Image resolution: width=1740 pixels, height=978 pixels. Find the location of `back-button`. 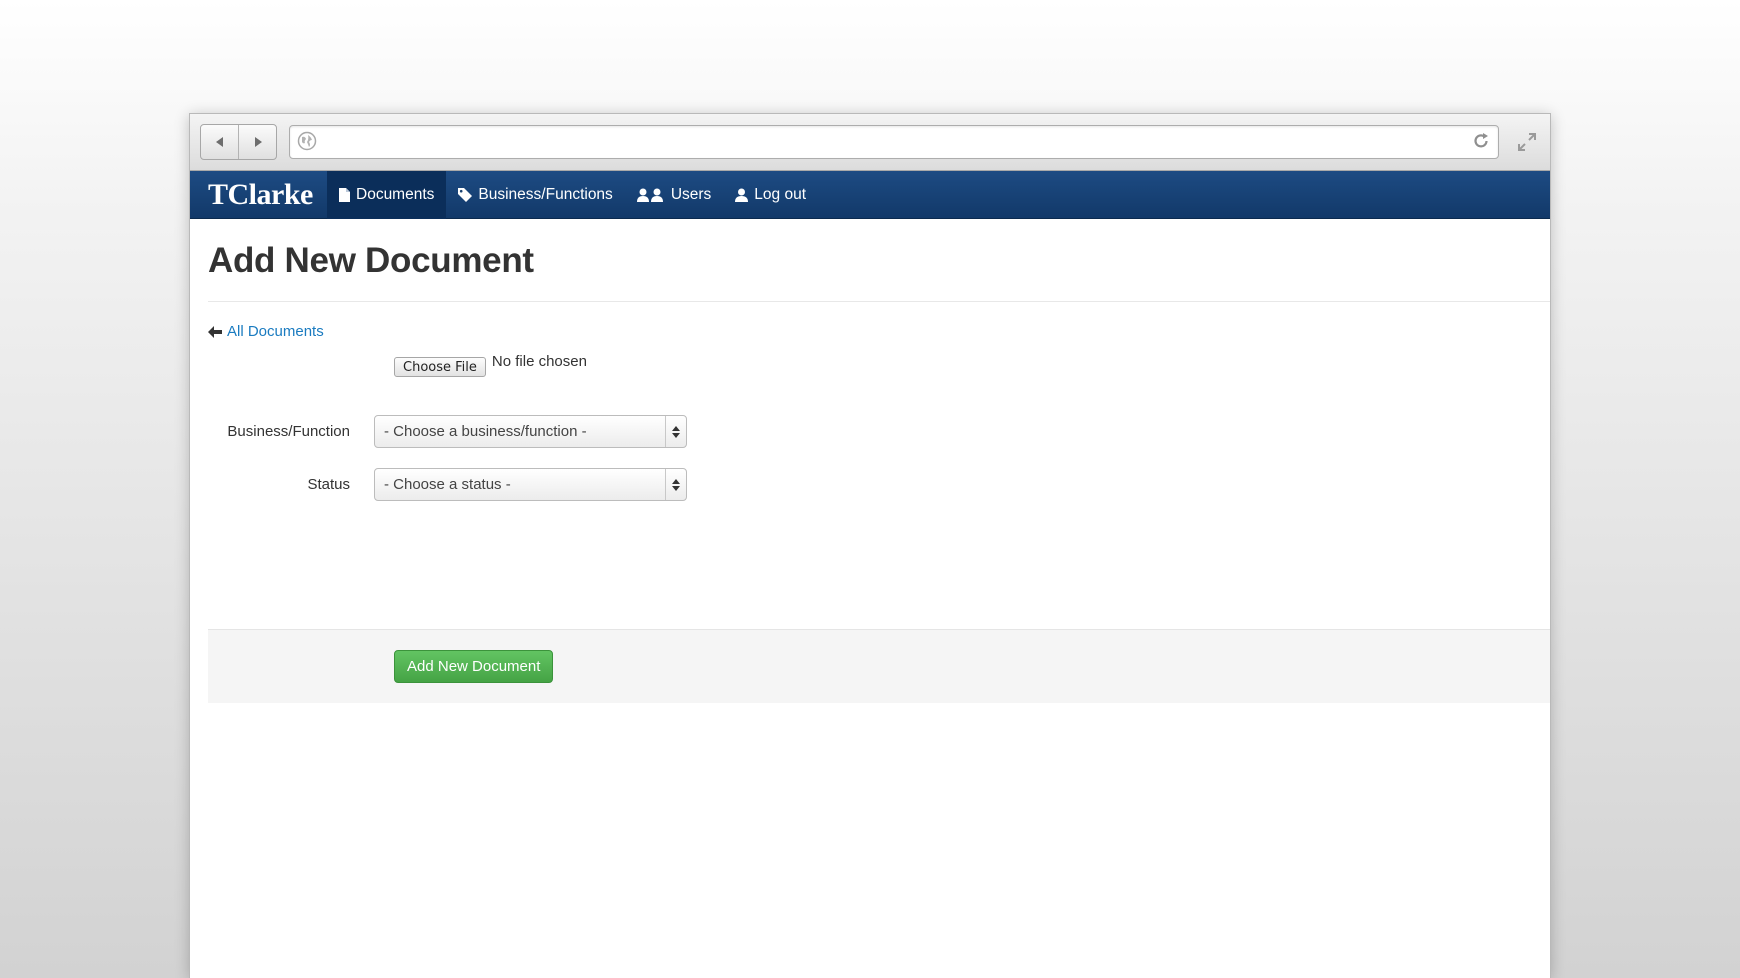

back-button is located at coordinates (219, 142).